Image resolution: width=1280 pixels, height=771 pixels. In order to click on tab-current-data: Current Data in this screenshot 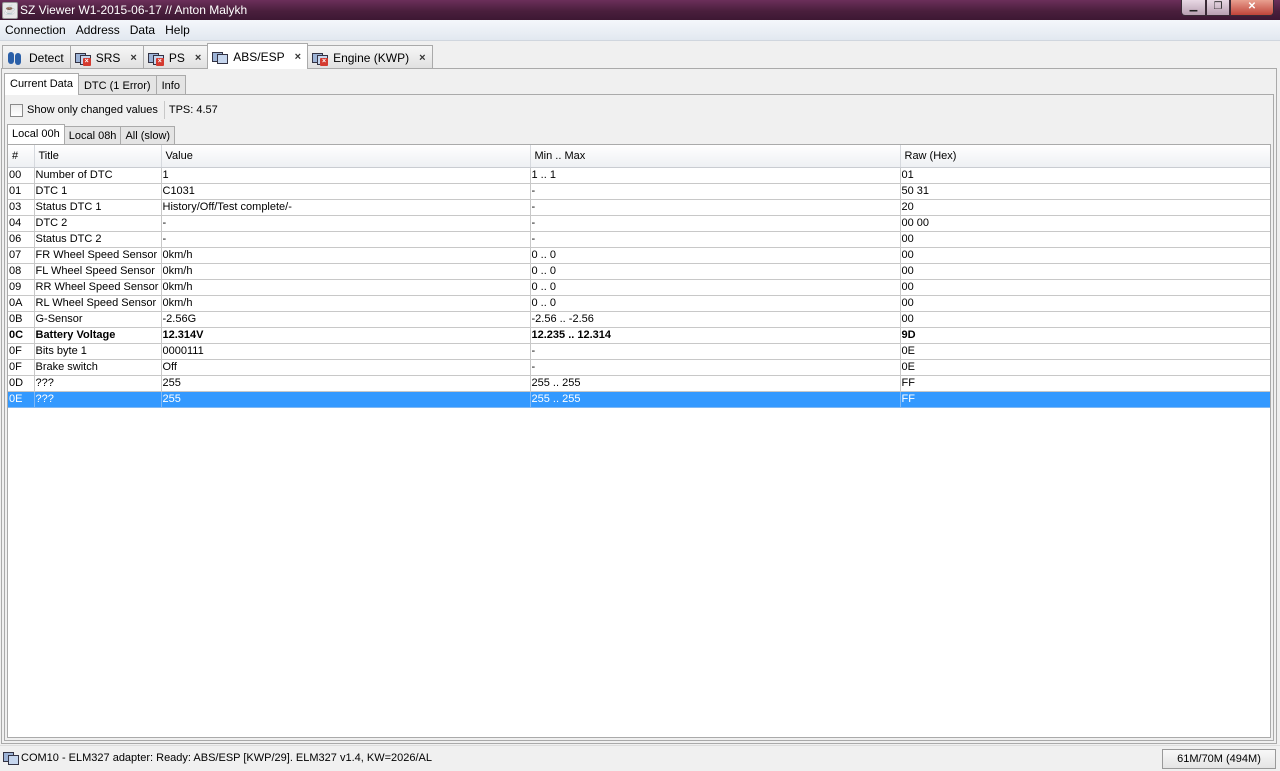, I will do `click(41, 84)`.